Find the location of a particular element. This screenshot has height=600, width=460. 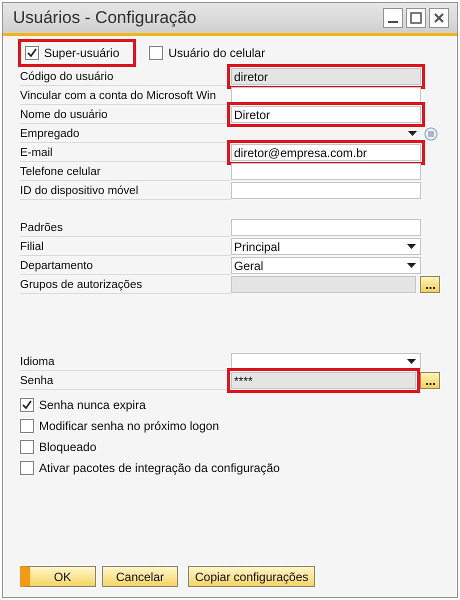

field-label: Filial is located at coordinates (125, 247).